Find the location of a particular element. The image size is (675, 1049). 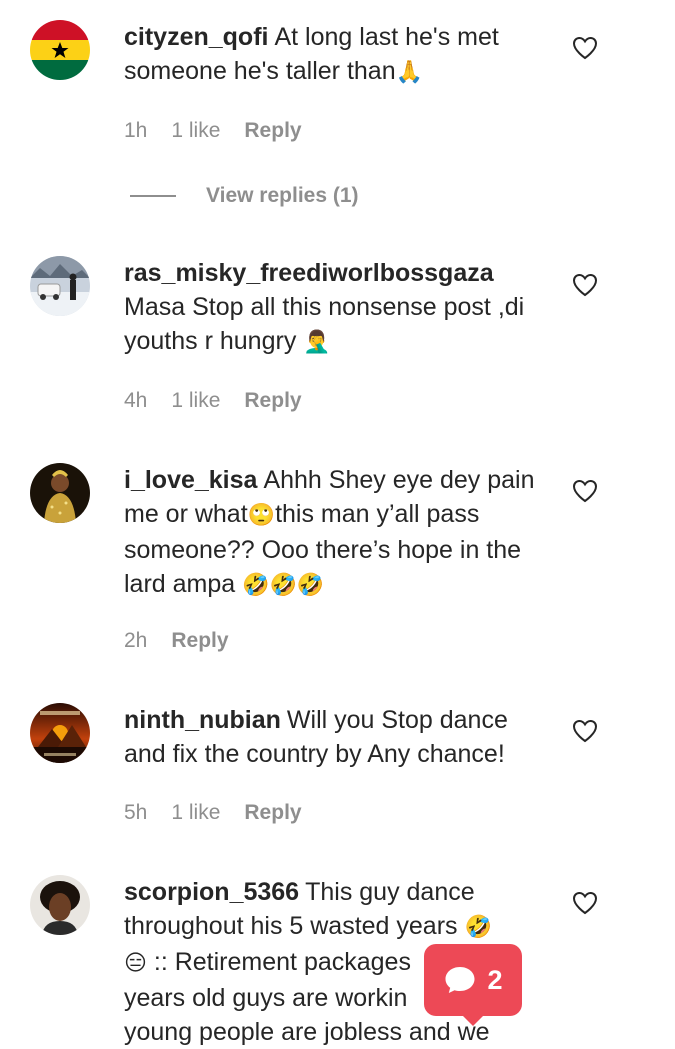

rolling-laughing-emoji: 🤣 is located at coordinates (478, 927).